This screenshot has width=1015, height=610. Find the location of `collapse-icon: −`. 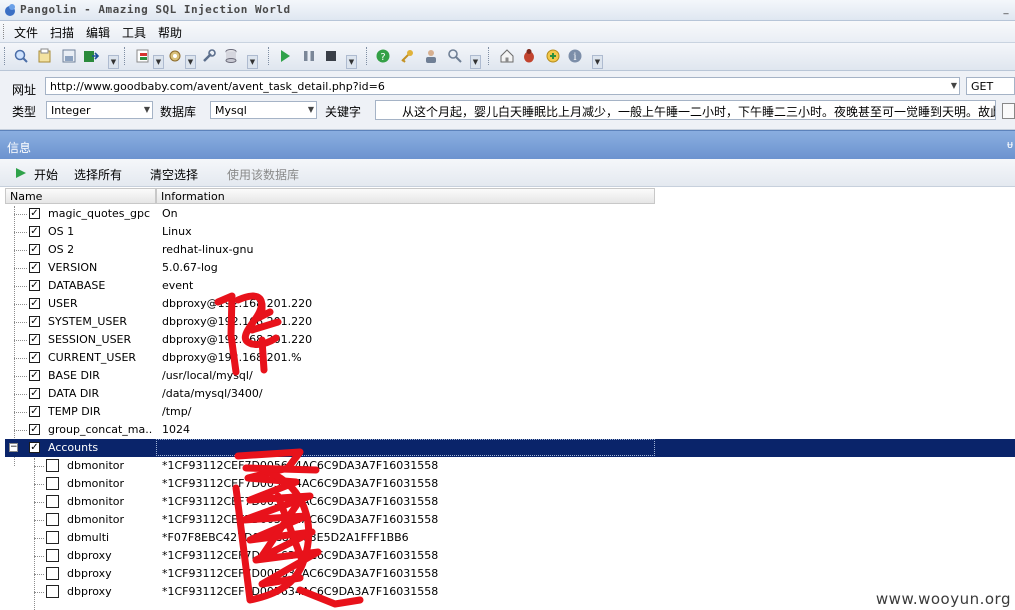

collapse-icon: − is located at coordinates (13, 447).